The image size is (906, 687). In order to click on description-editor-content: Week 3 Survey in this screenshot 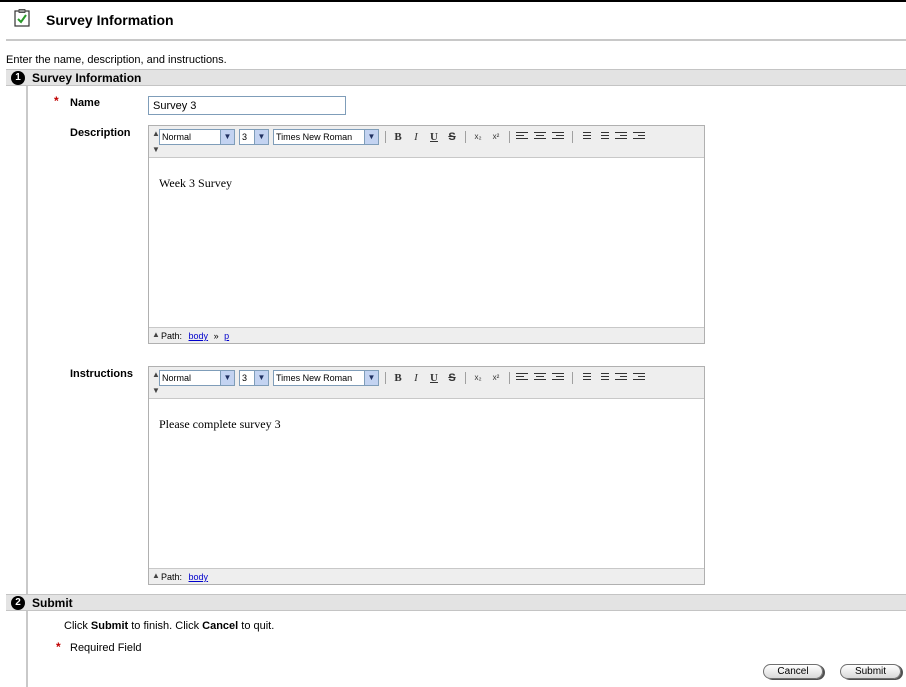, I will do `click(195, 183)`.